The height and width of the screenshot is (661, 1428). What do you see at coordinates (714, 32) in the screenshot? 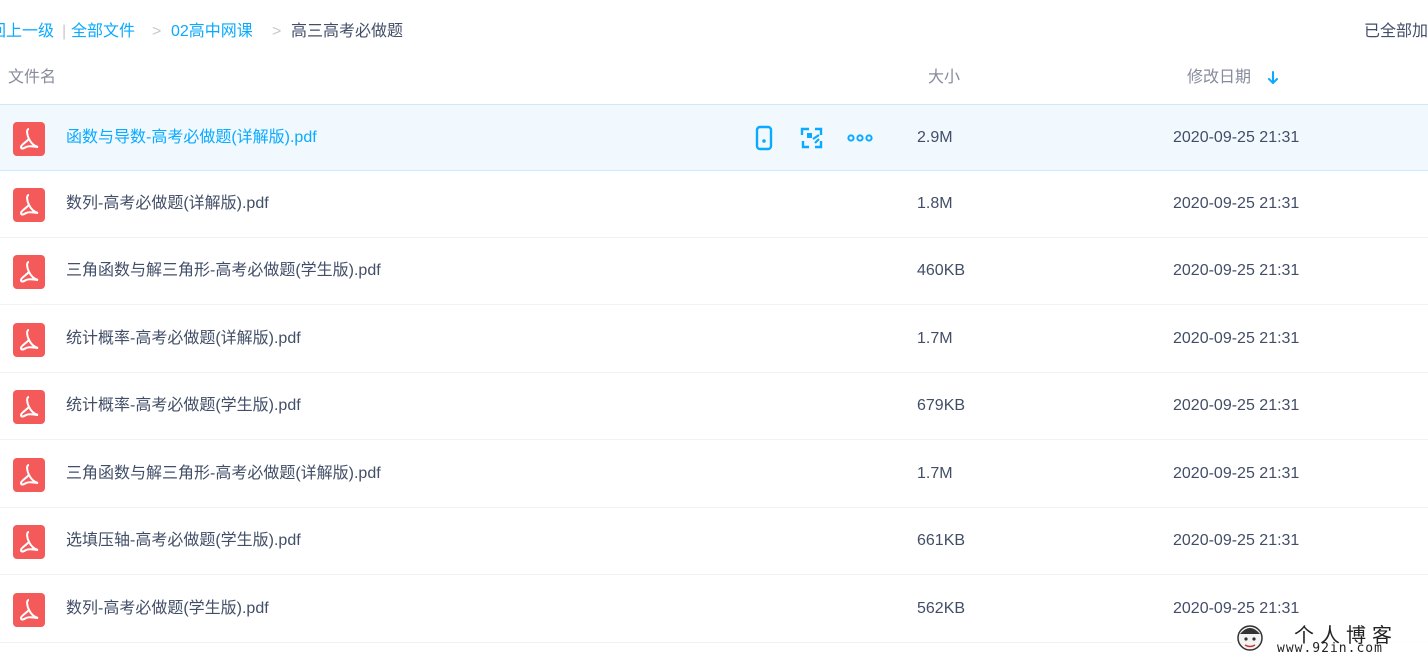
I see `breadcrumb: 回上一级 | 全部文件 > 02高中网课 > 高三高考必做题 已全部加载` at bounding box center [714, 32].